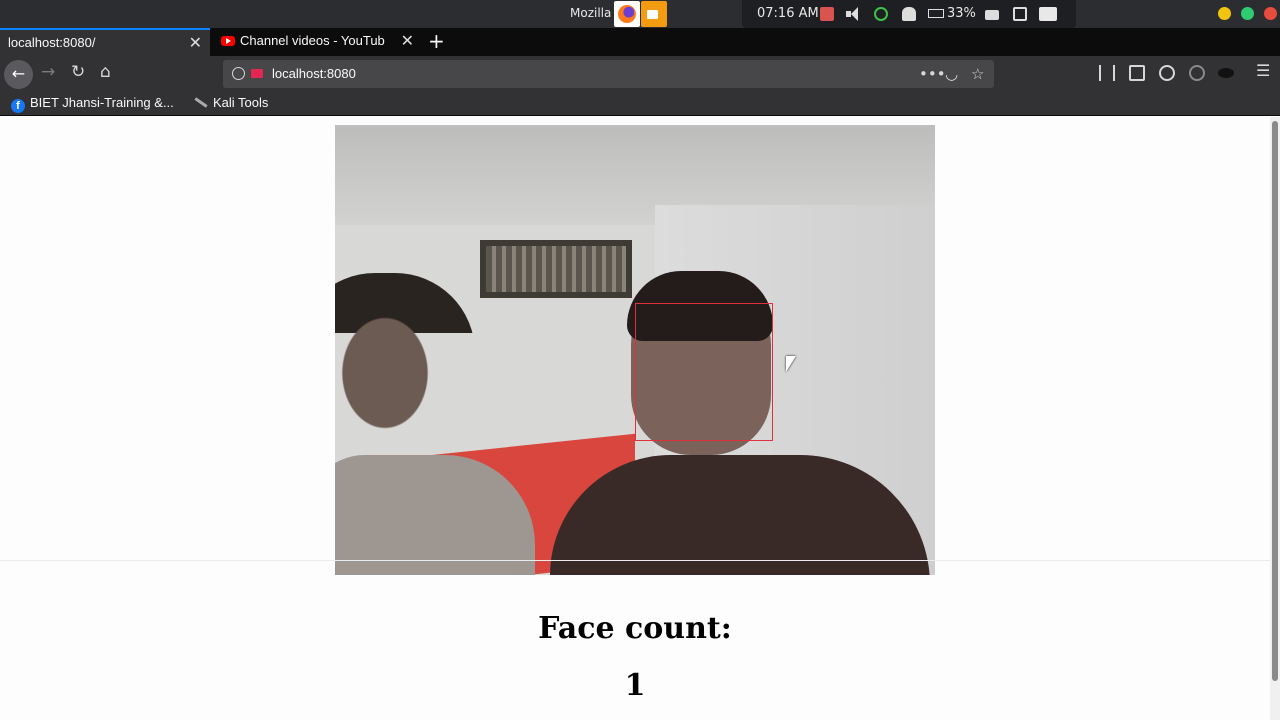 Image resolution: width=1280 pixels, height=720 pixels. I want to click on screenshot-icon, so click(1048, 14).